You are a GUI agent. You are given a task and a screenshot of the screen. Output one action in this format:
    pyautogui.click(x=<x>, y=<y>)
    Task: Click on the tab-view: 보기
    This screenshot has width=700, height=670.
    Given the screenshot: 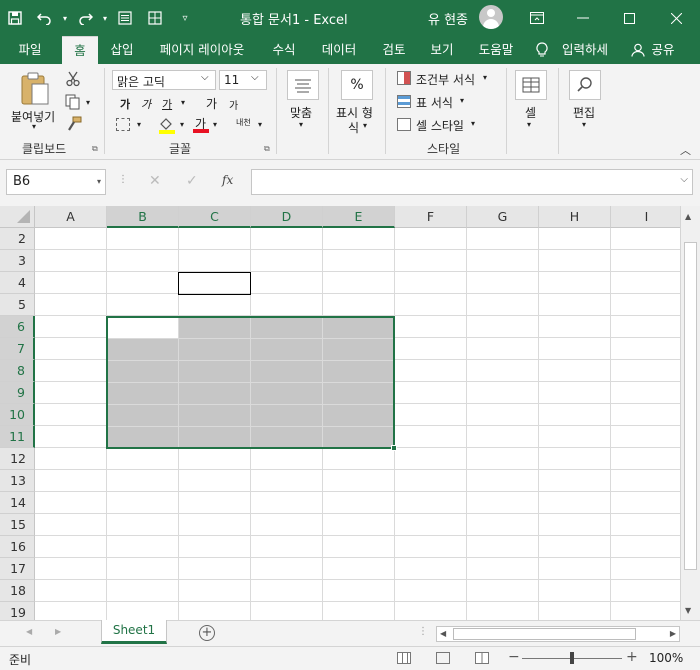 What is the action you would take?
    pyautogui.click(x=442, y=50)
    